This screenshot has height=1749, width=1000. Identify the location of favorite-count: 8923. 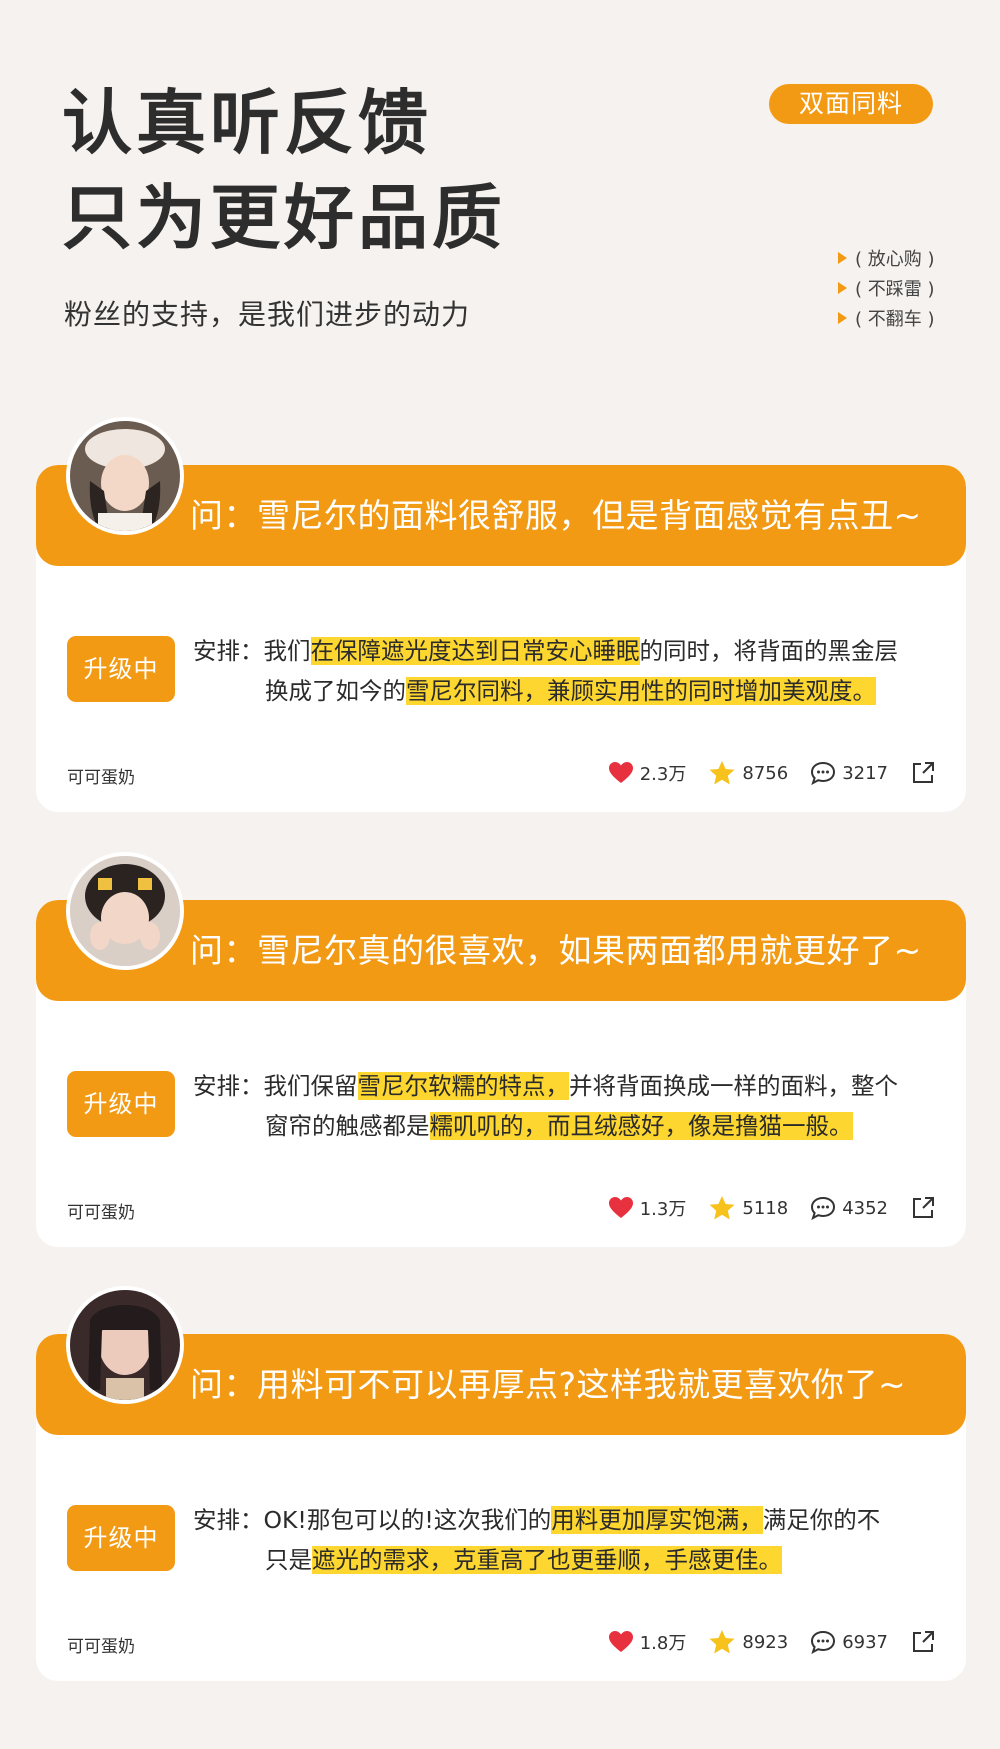
(765, 1642).